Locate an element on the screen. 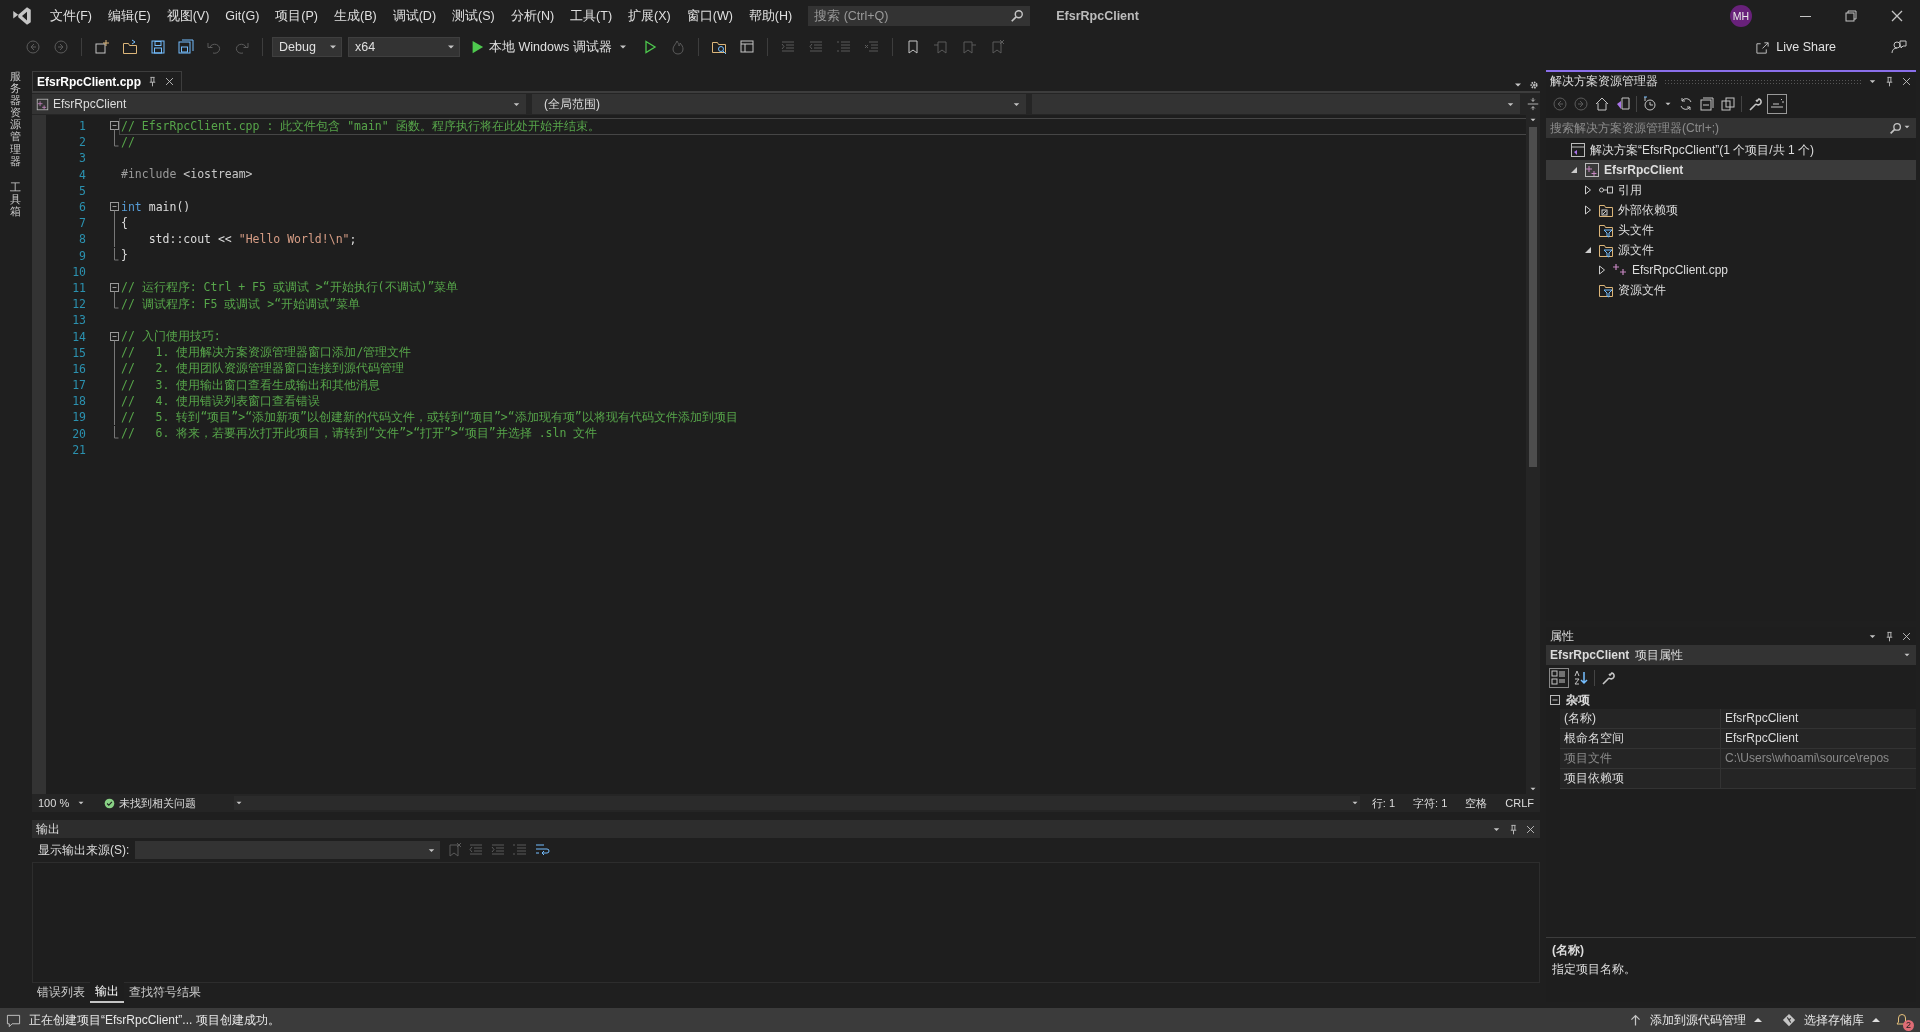  tree-item: EfsrRpcClient.cpp is located at coordinates (1731, 270).